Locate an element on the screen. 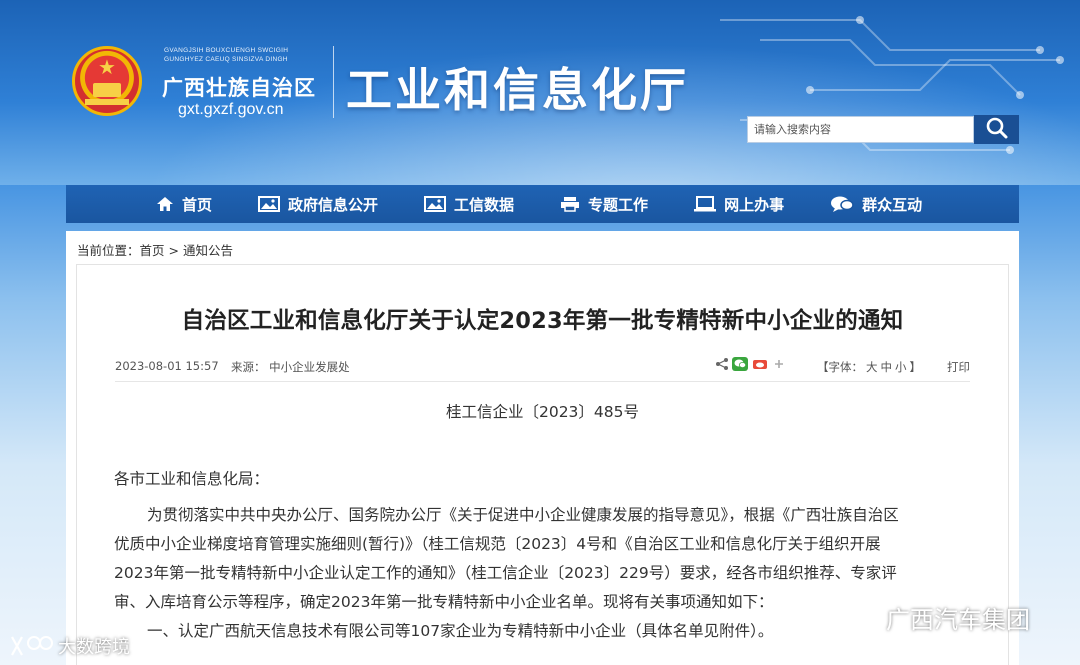 The image size is (1080, 665). main-nav: 首页 政府信息公开 工信数据 专题工作 网上办事 群众互动 is located at coordinates (542, 204).